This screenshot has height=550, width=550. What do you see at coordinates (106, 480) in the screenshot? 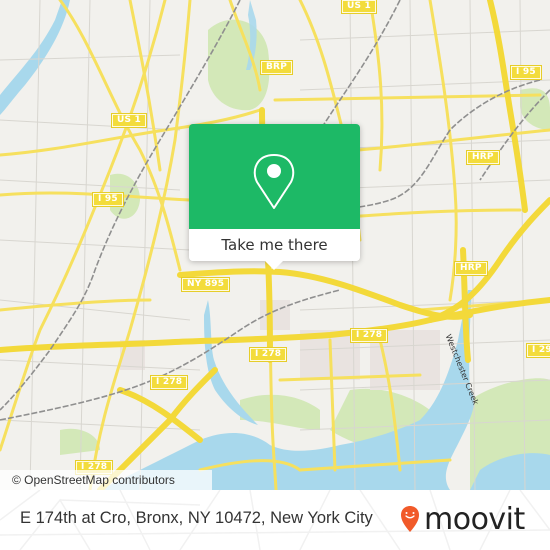
I see `map-attribution: © OpenStreetMap contributors` at bounding box center [106, 480].